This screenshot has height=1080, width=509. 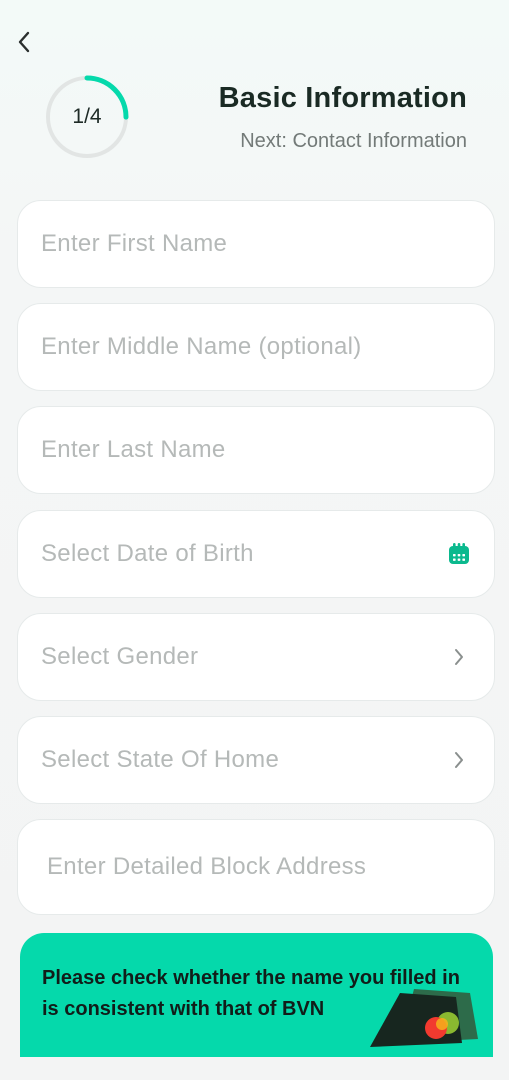 I want to click on chevron-left-icon, so click(x=24, y=42).